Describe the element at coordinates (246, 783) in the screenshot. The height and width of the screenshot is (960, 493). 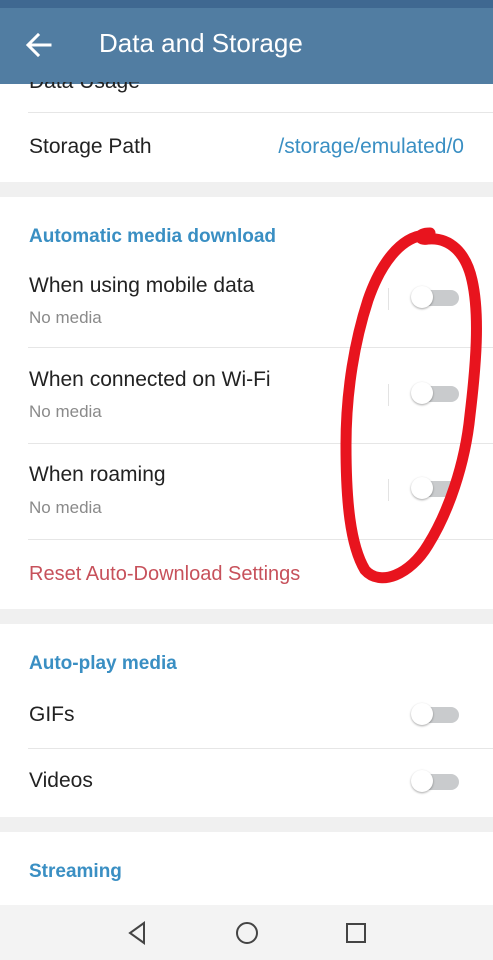
I see `videos-row: Videos` at that location.